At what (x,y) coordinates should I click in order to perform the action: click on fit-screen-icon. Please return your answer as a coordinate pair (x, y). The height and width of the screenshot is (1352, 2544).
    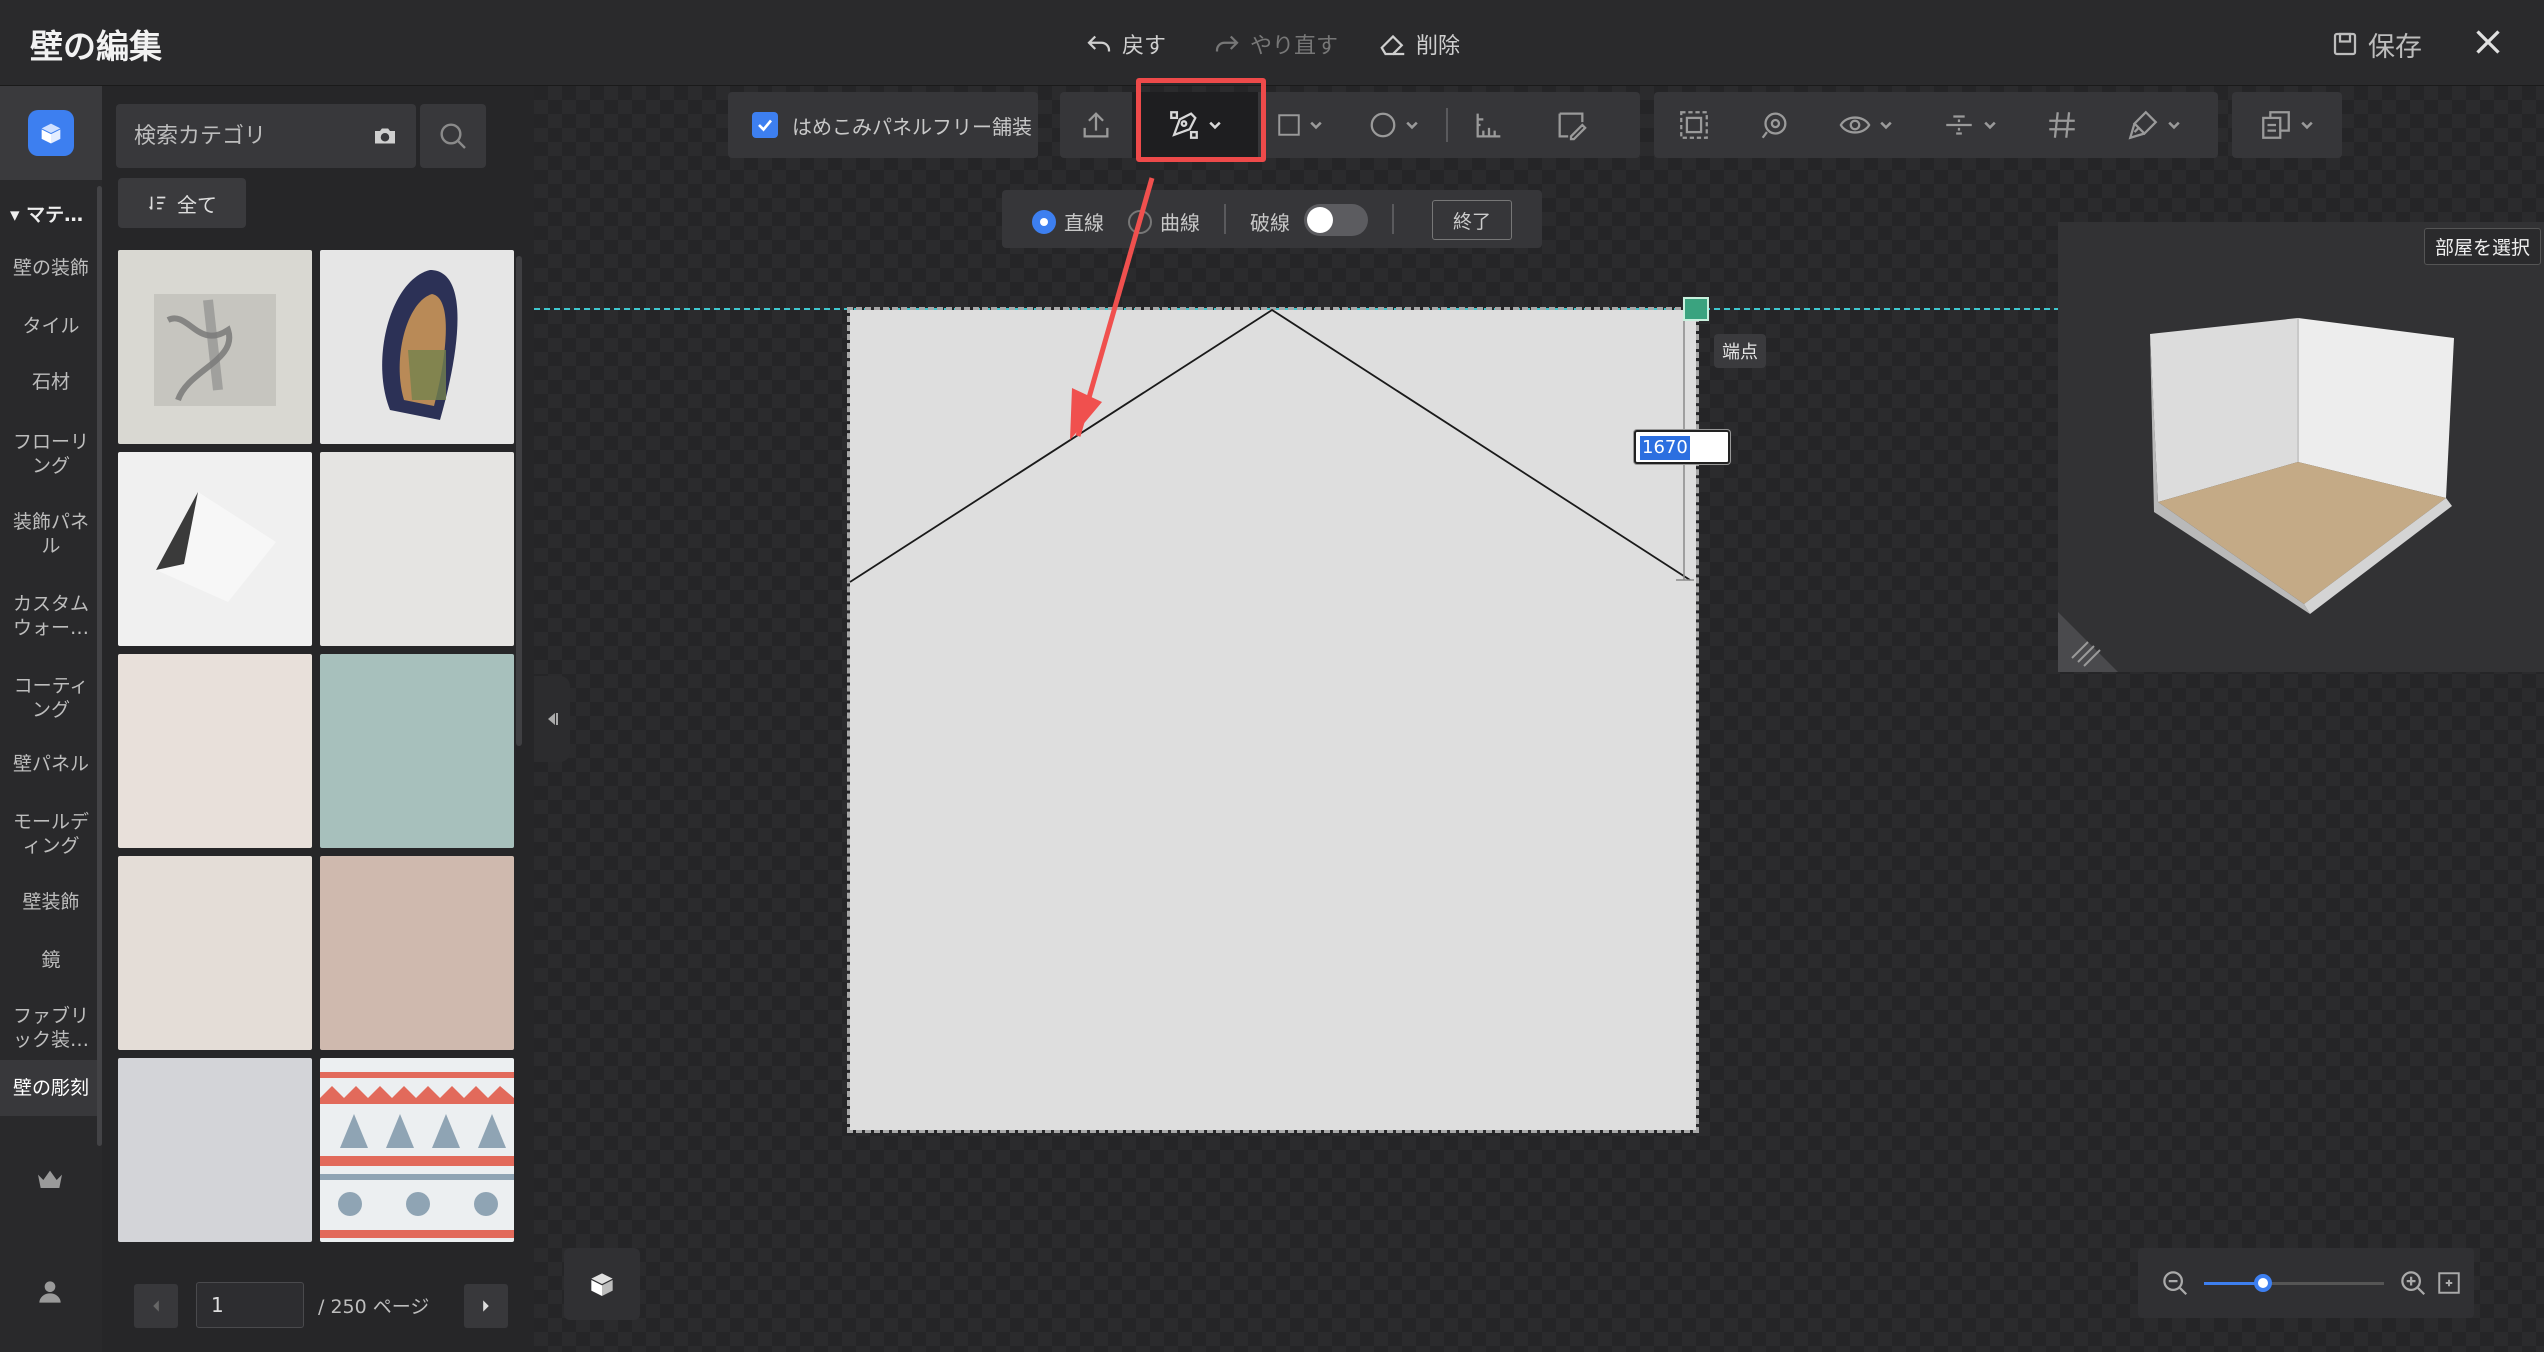
    Looking at the image, I should click on (2449, 1283).